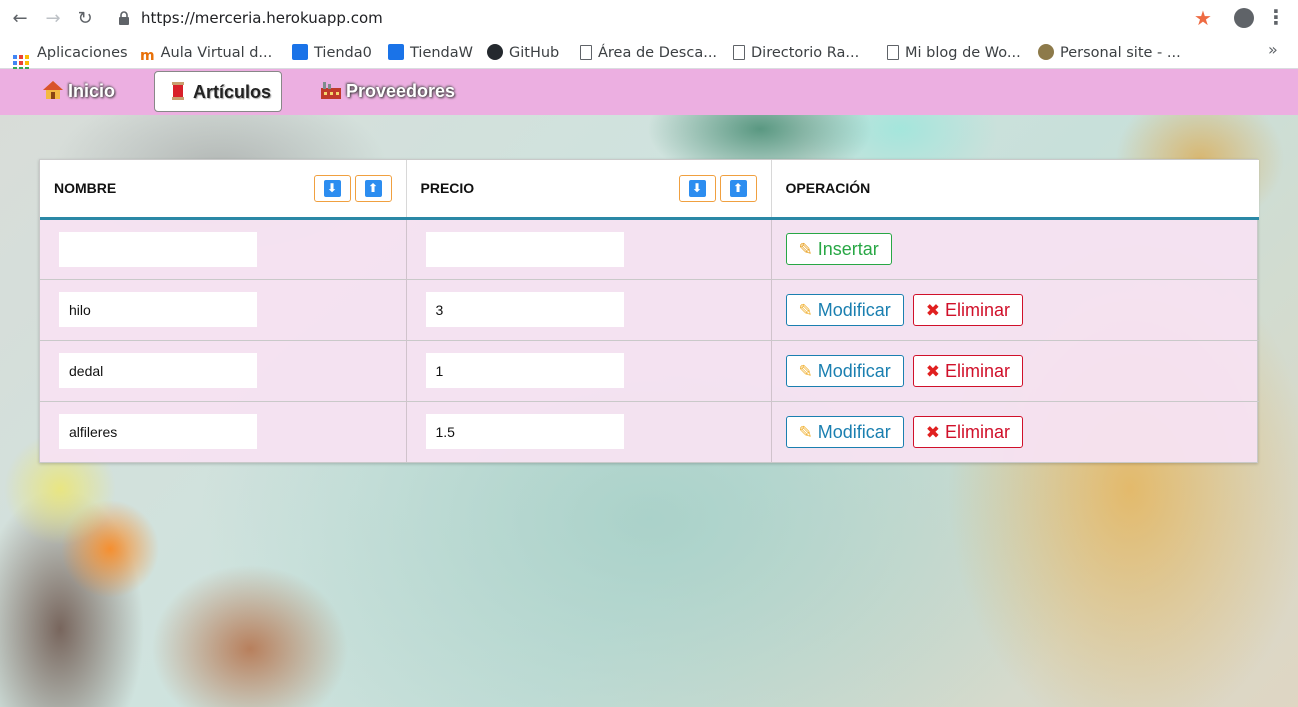  Describe the element at coordinates (524, 249) in the screenshot. I see `new-precio-input` at that location.